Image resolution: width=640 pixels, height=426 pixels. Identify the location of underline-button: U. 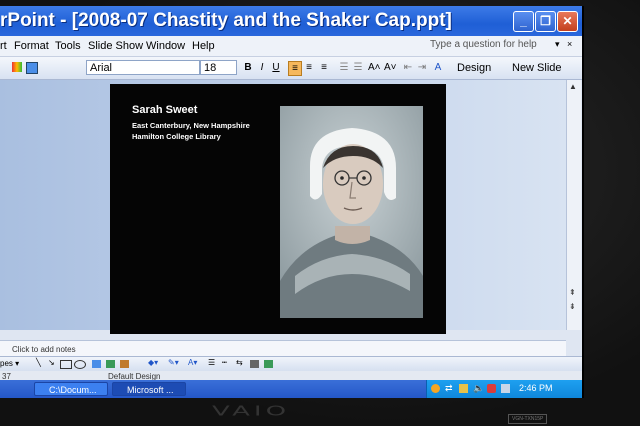
(276, 67).